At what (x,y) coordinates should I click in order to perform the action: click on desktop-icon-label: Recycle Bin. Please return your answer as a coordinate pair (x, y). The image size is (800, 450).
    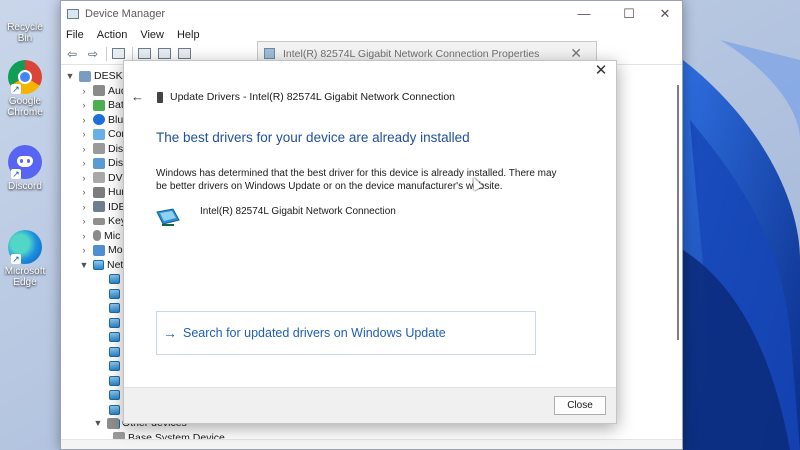
    Looking at the image, I should click on (25, 33).